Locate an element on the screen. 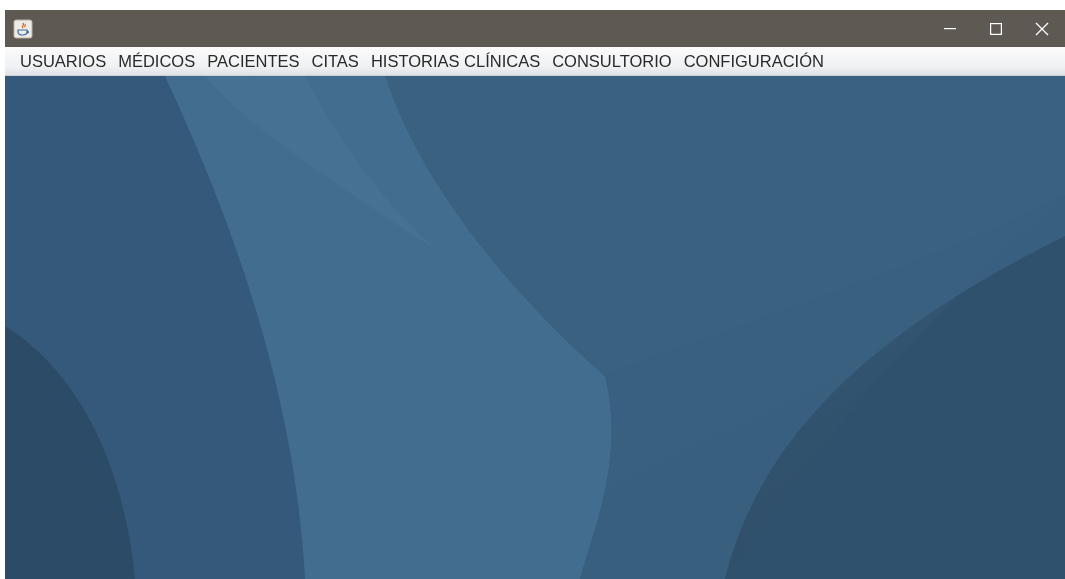  minimize-icon is located at coordinates (950, 28).